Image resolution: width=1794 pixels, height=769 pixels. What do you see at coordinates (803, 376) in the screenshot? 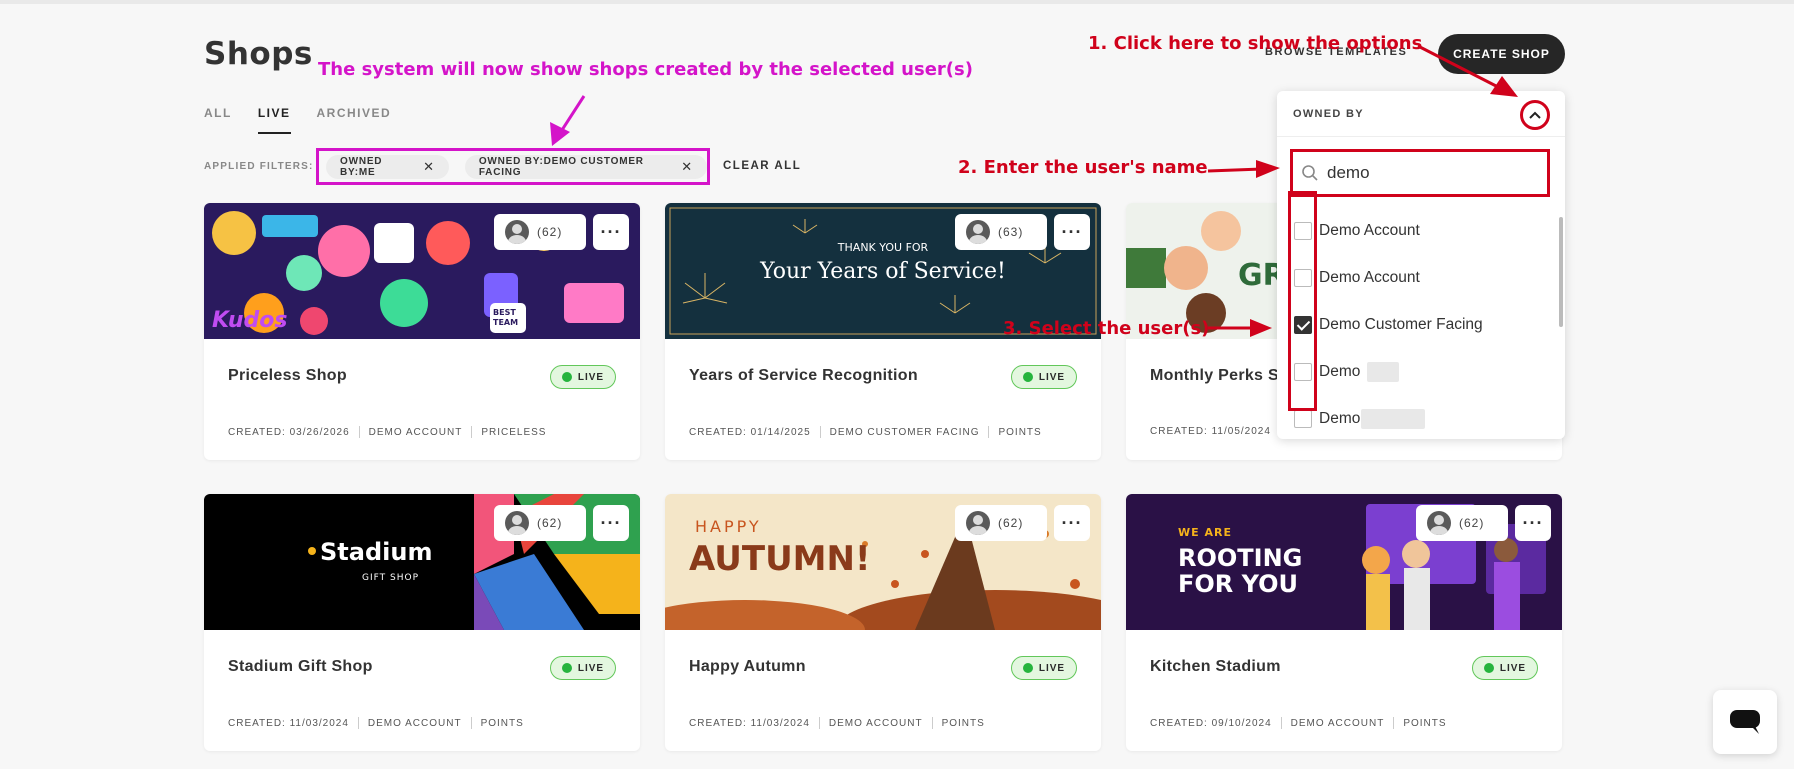
I see `shop-title: Years of Service Recognition` at bounding box center [803, 376].